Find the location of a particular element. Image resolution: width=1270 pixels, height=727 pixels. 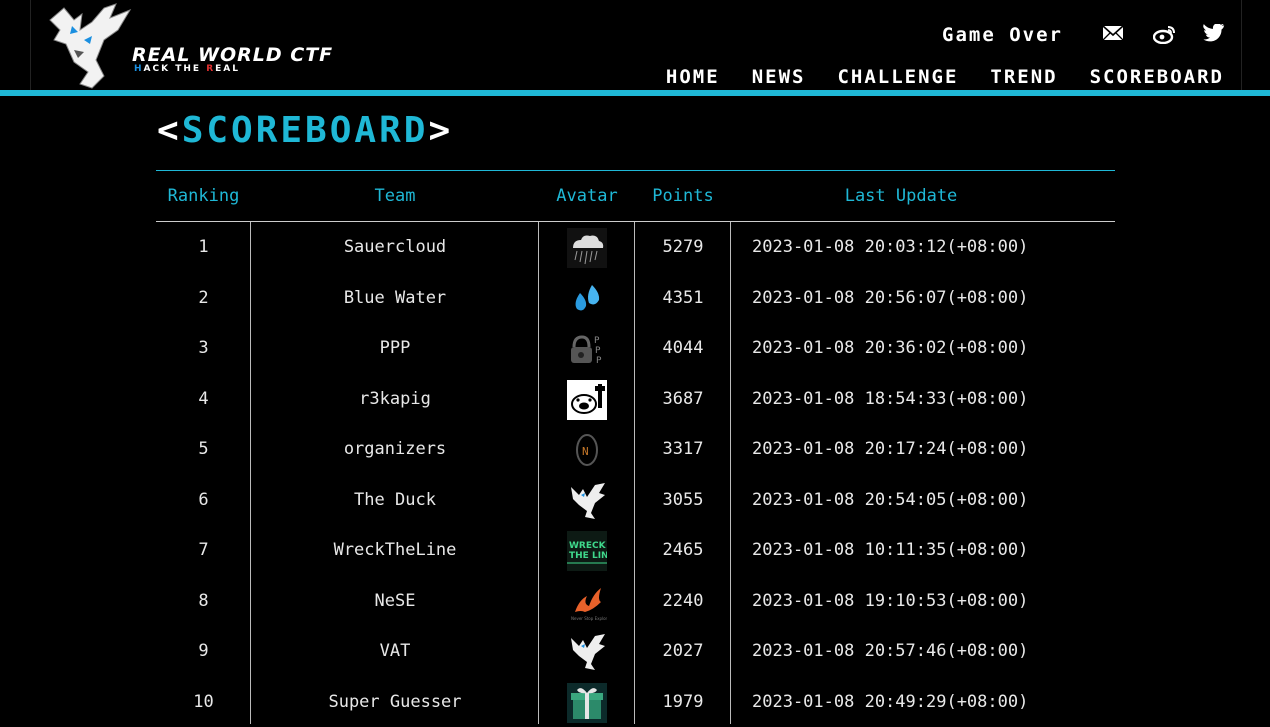

weibo-icon is located at coordinates (1166, 35).